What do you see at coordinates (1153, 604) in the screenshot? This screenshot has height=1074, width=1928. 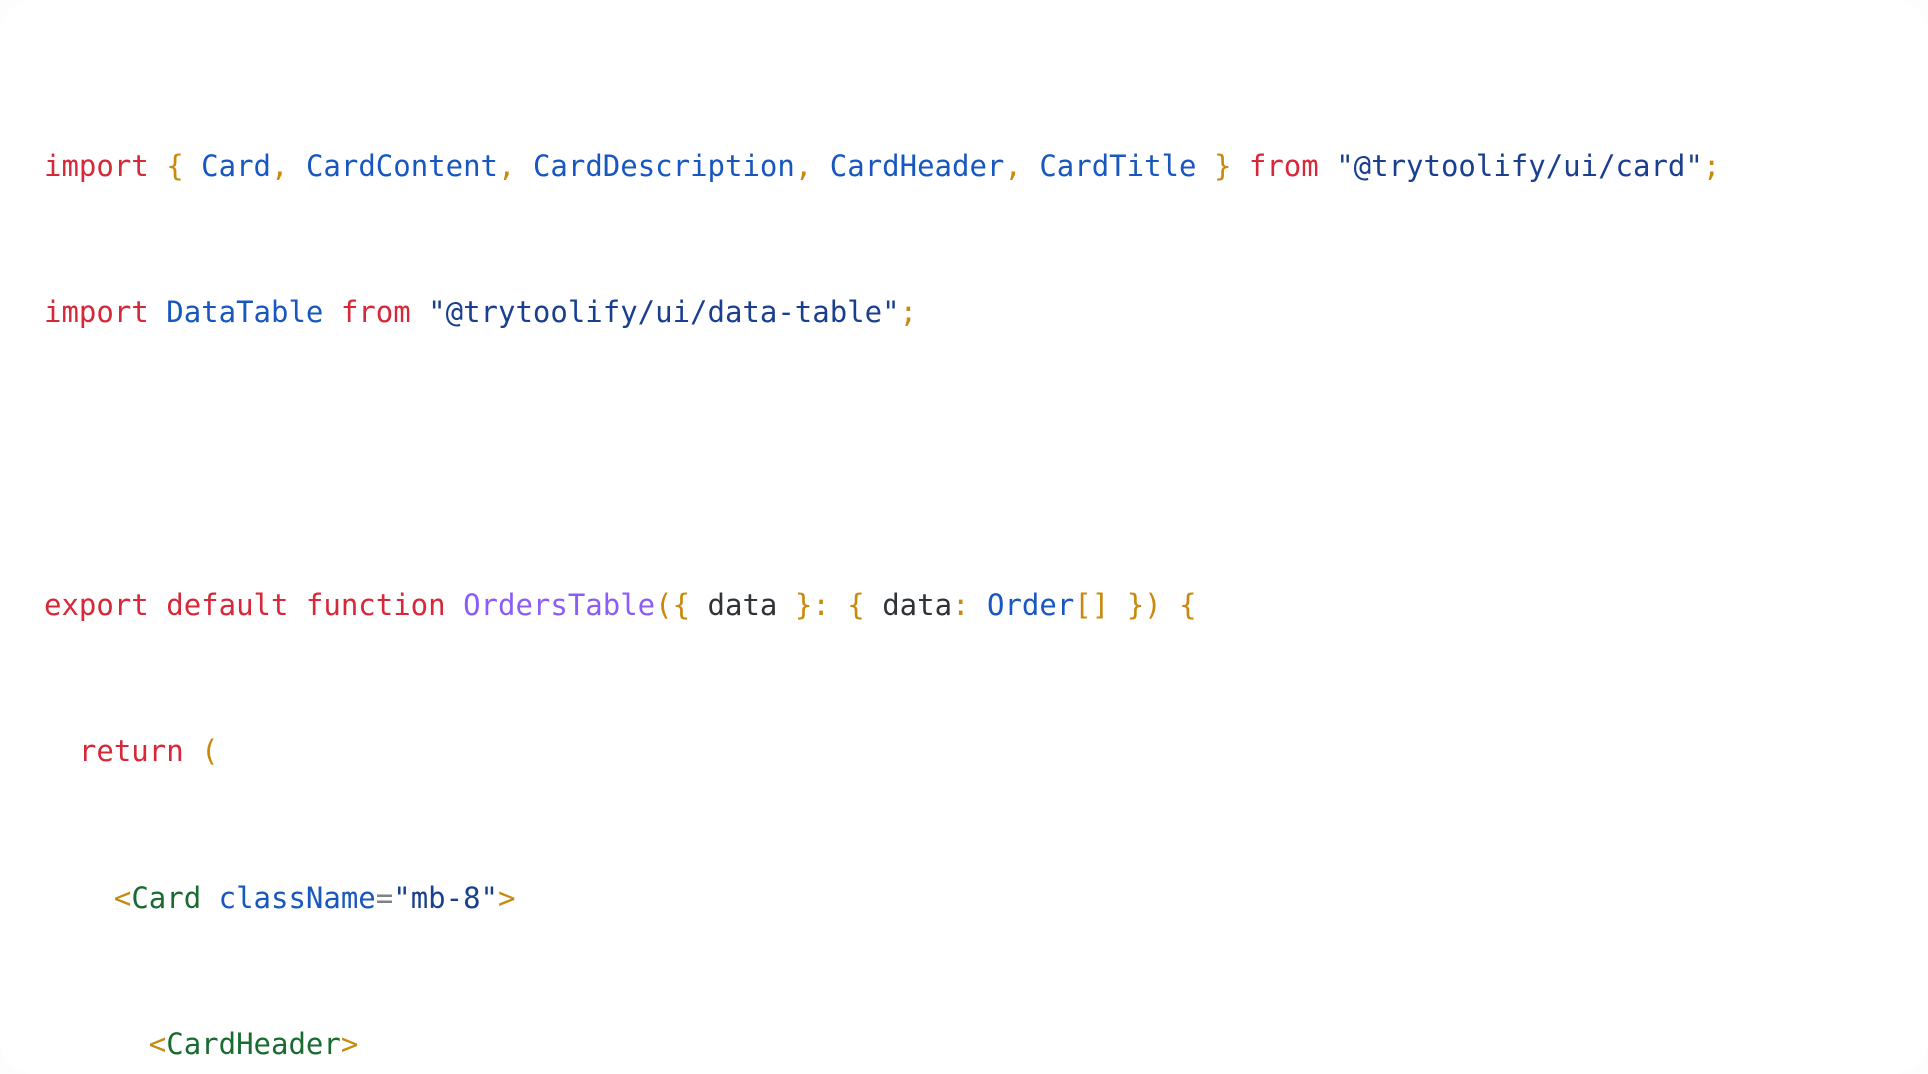 I see `paren-close: )` at bounding box center [1153, 604].